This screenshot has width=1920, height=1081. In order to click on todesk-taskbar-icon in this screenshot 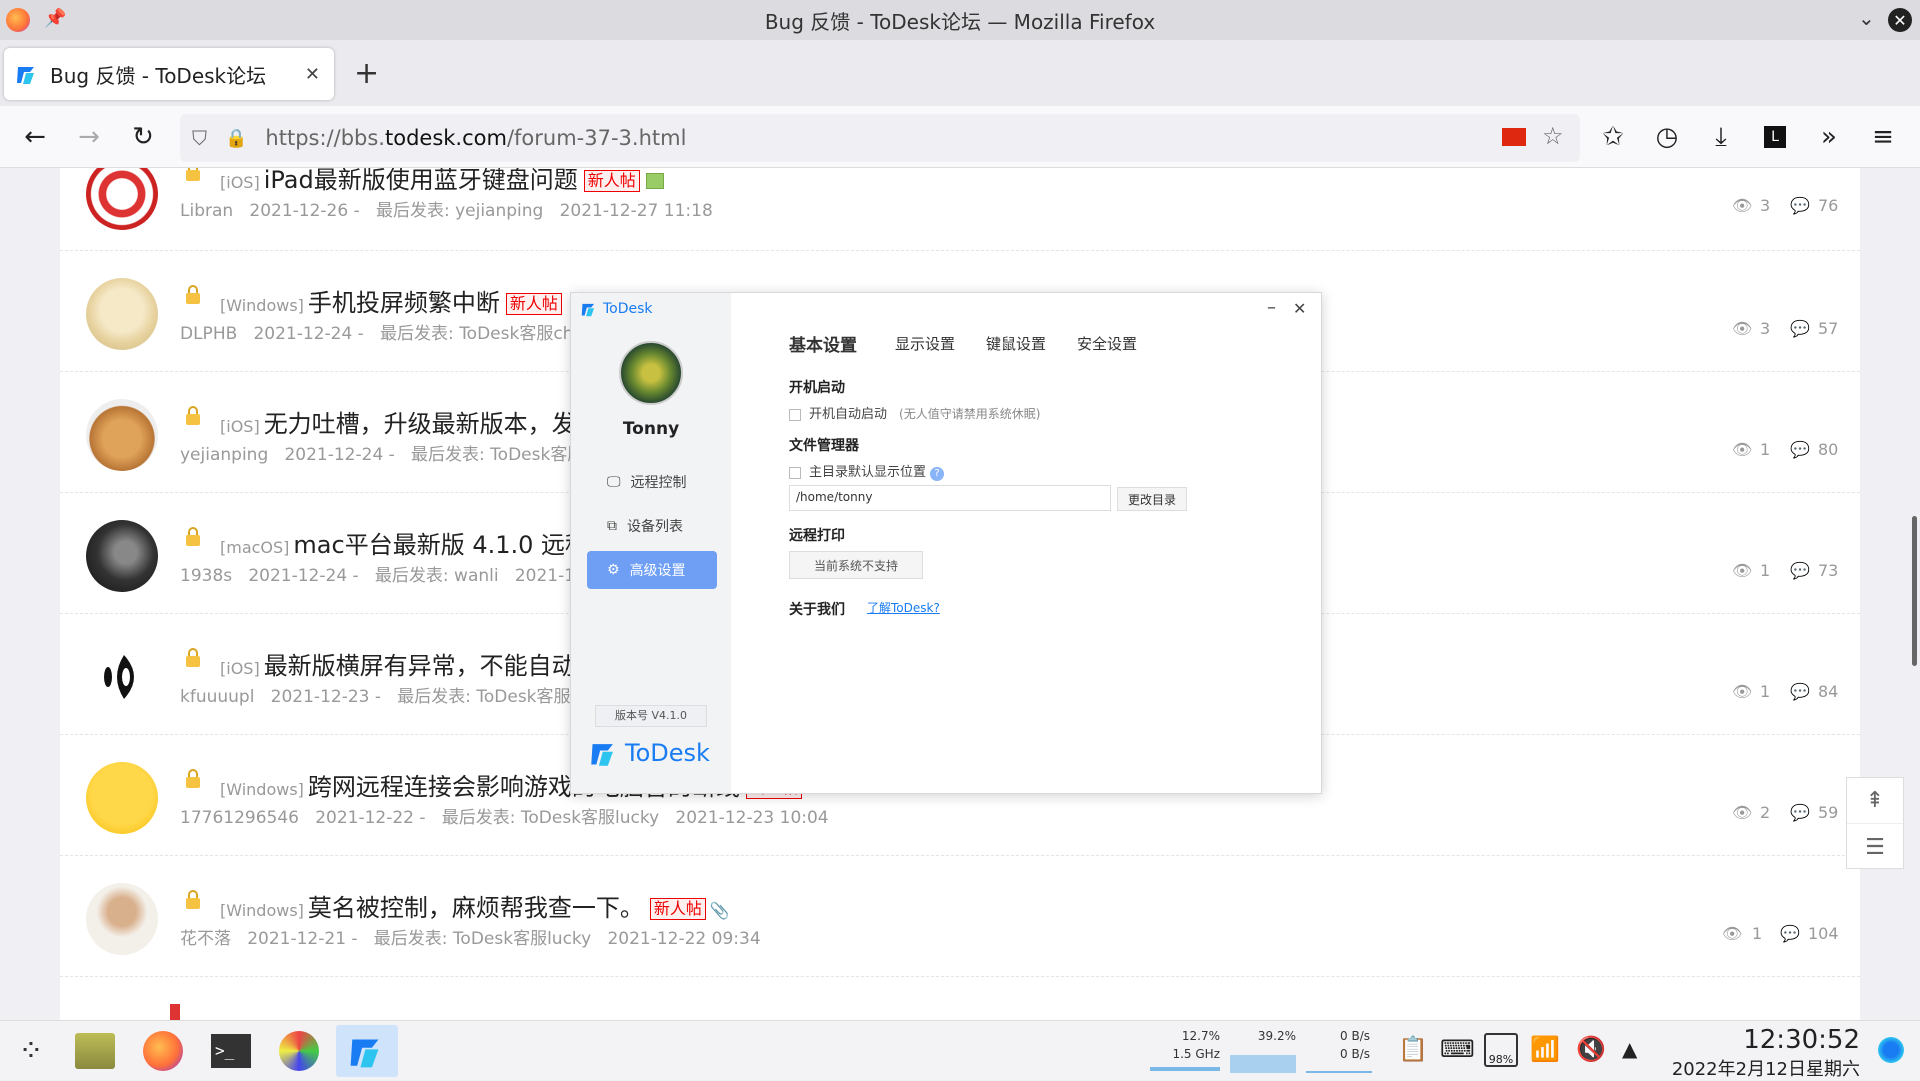, I will do `click(367, 1051)`.